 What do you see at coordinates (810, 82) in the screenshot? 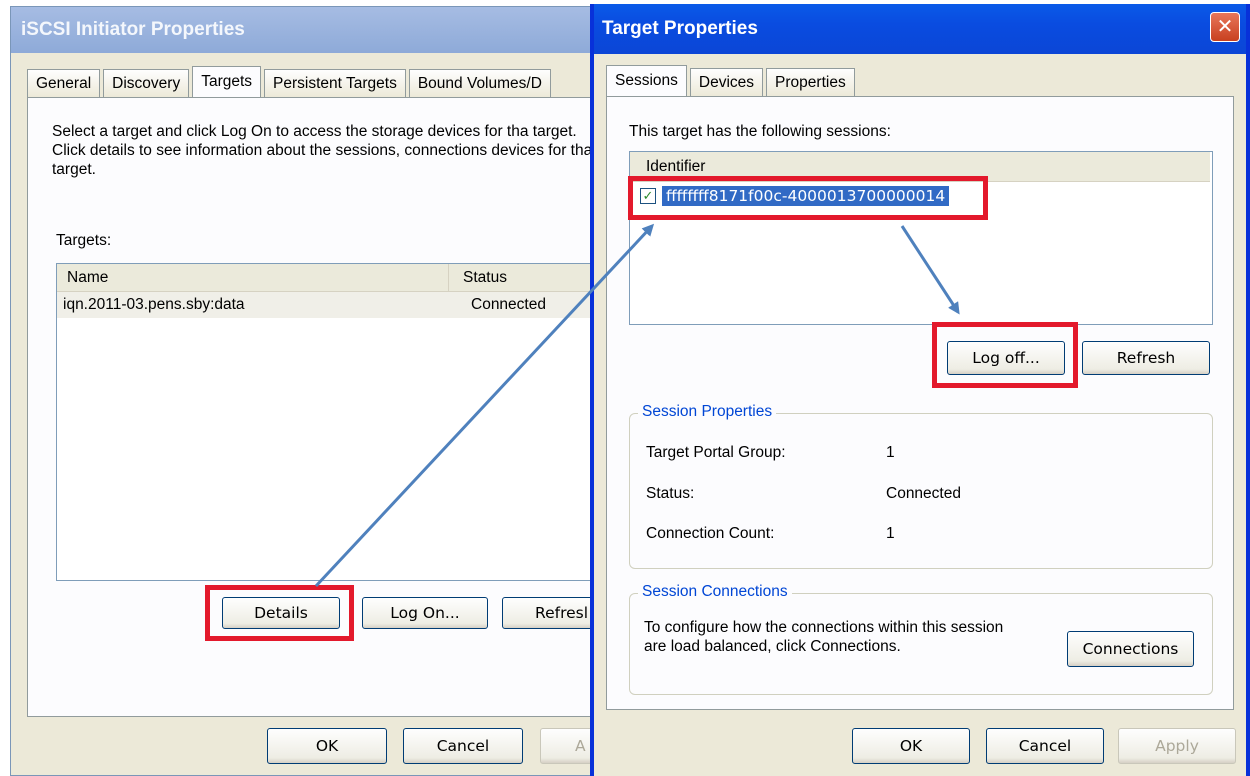
I see `tab-properties: Properties` at bounding box center [810, 82].